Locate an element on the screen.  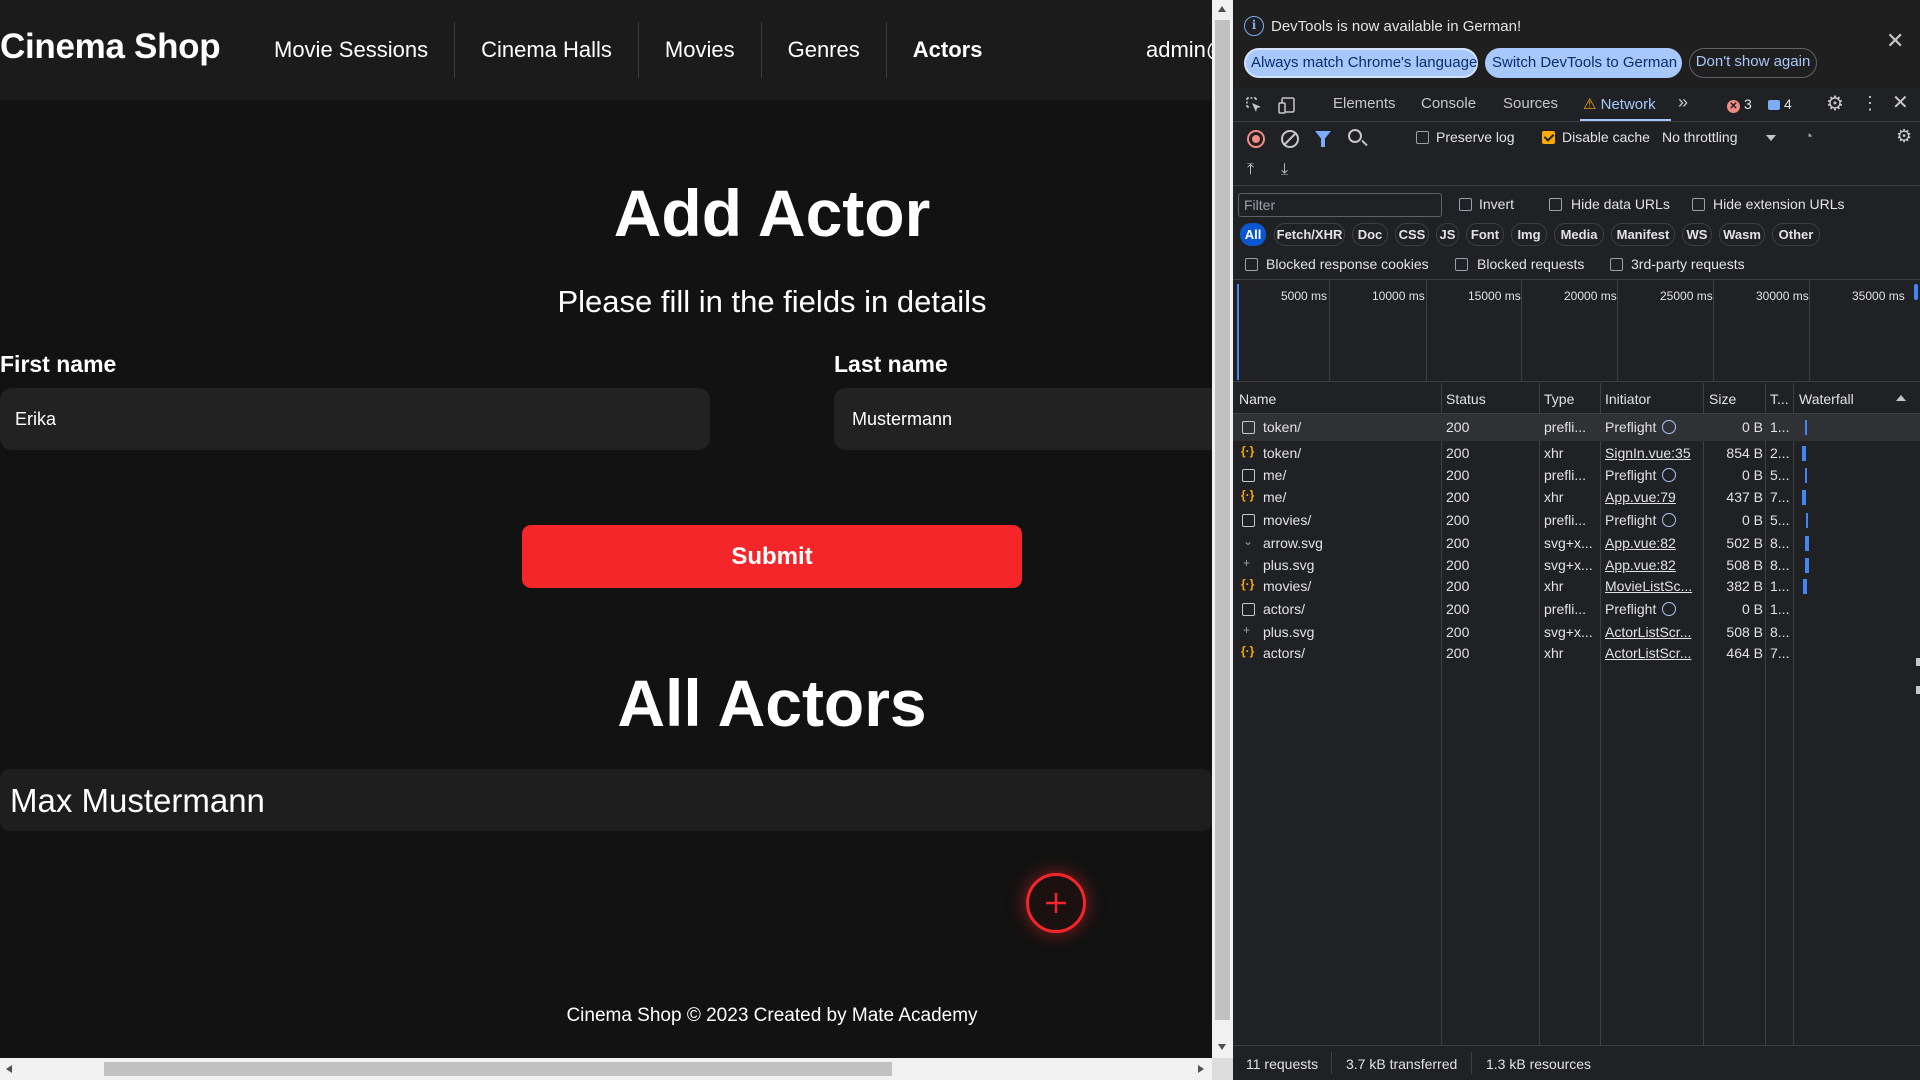
column-header-name: Name is located at coordinates (1257, 399).